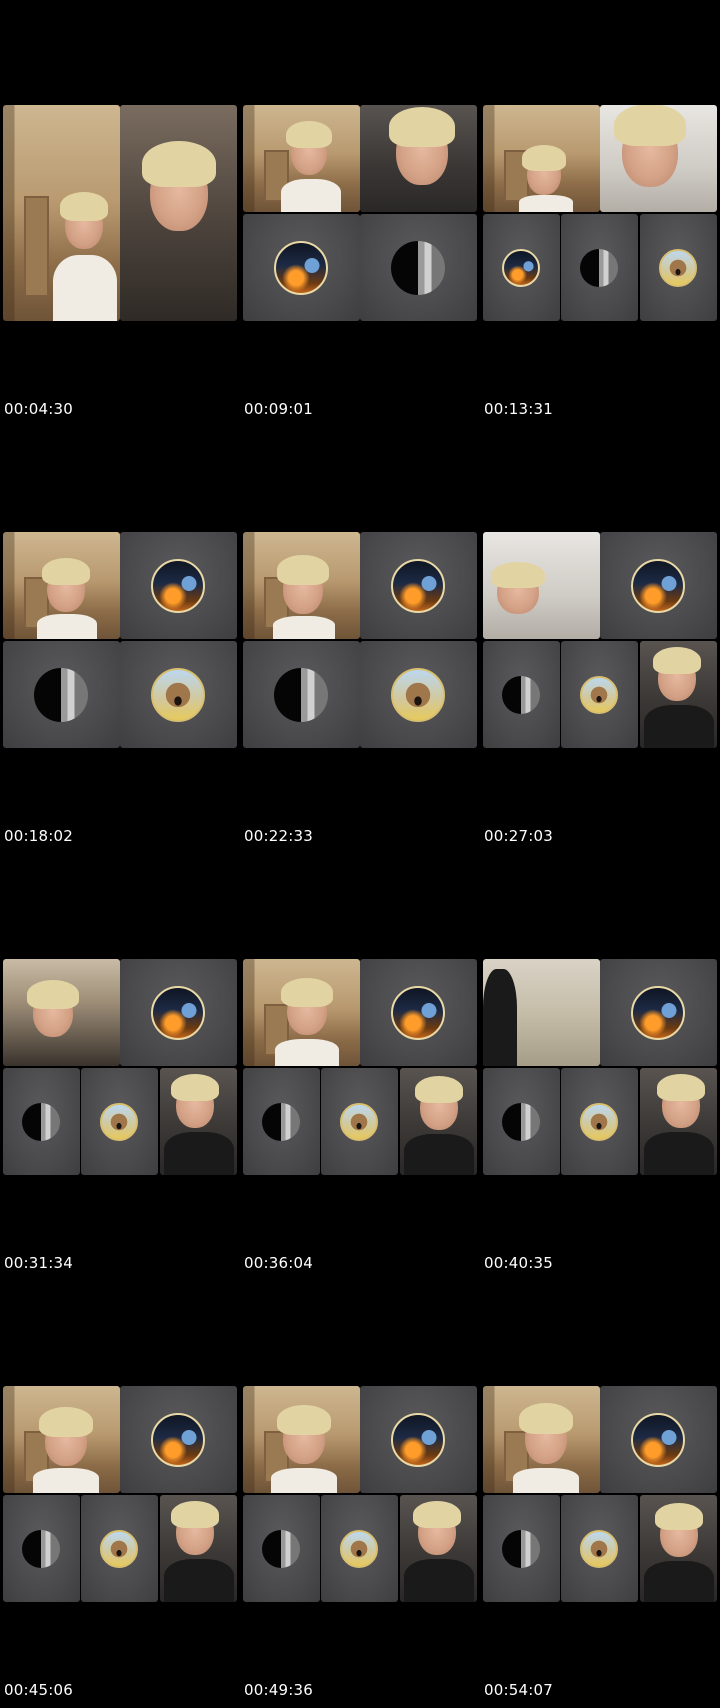  I want to click on timestamp: 00:09:01, so click(278, 409).